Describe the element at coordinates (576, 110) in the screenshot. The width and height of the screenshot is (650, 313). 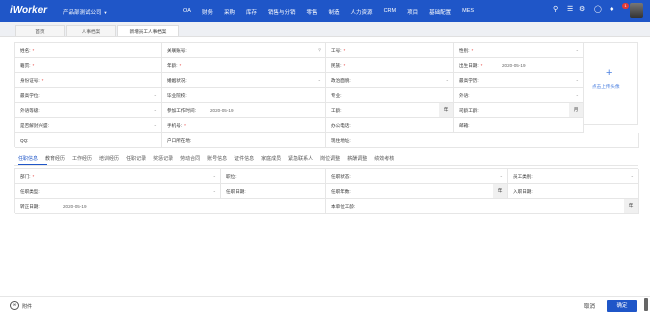
I see `unit-label: 月` at that location.